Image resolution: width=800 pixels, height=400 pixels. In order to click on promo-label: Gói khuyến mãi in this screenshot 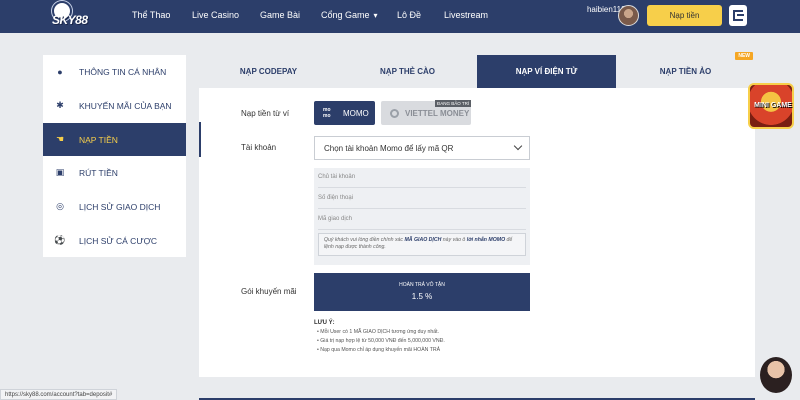, I will do `click(269, 291)`.